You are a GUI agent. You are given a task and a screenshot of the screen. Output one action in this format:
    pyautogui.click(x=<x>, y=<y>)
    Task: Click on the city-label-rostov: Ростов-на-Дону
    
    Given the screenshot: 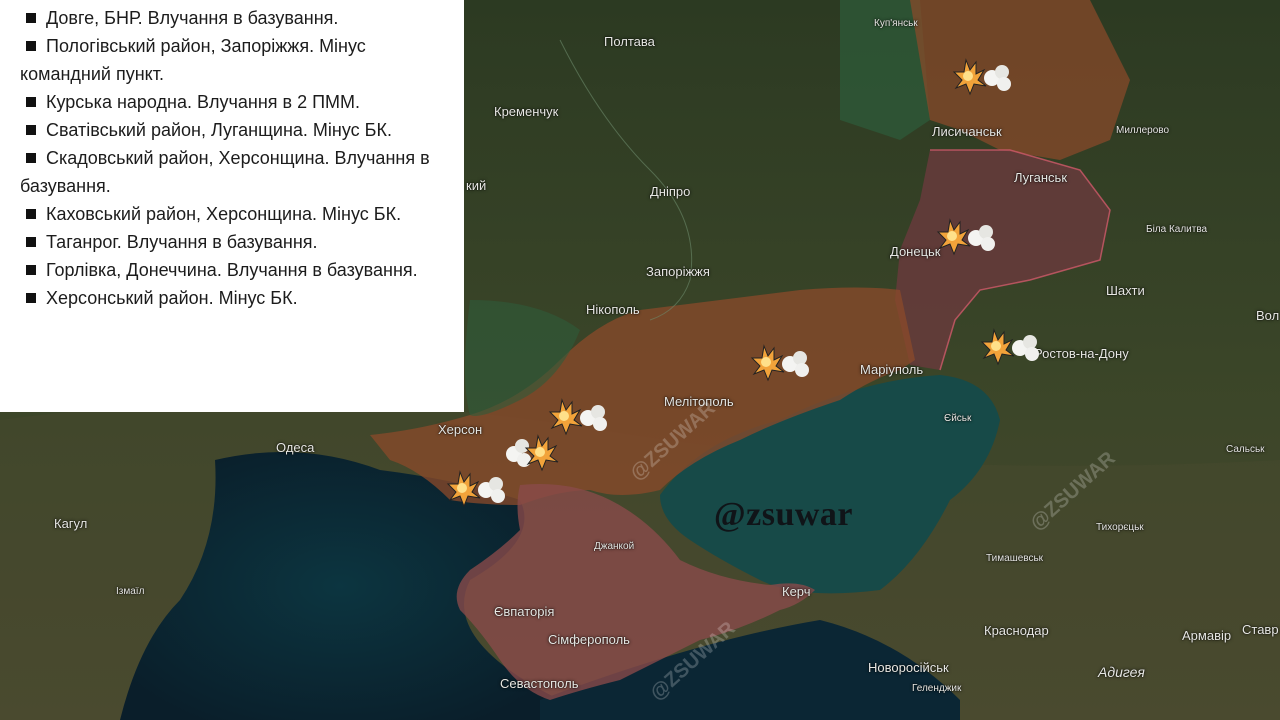 What is the action you would take?
    pyautogui.click(x=1081, y=353)
    